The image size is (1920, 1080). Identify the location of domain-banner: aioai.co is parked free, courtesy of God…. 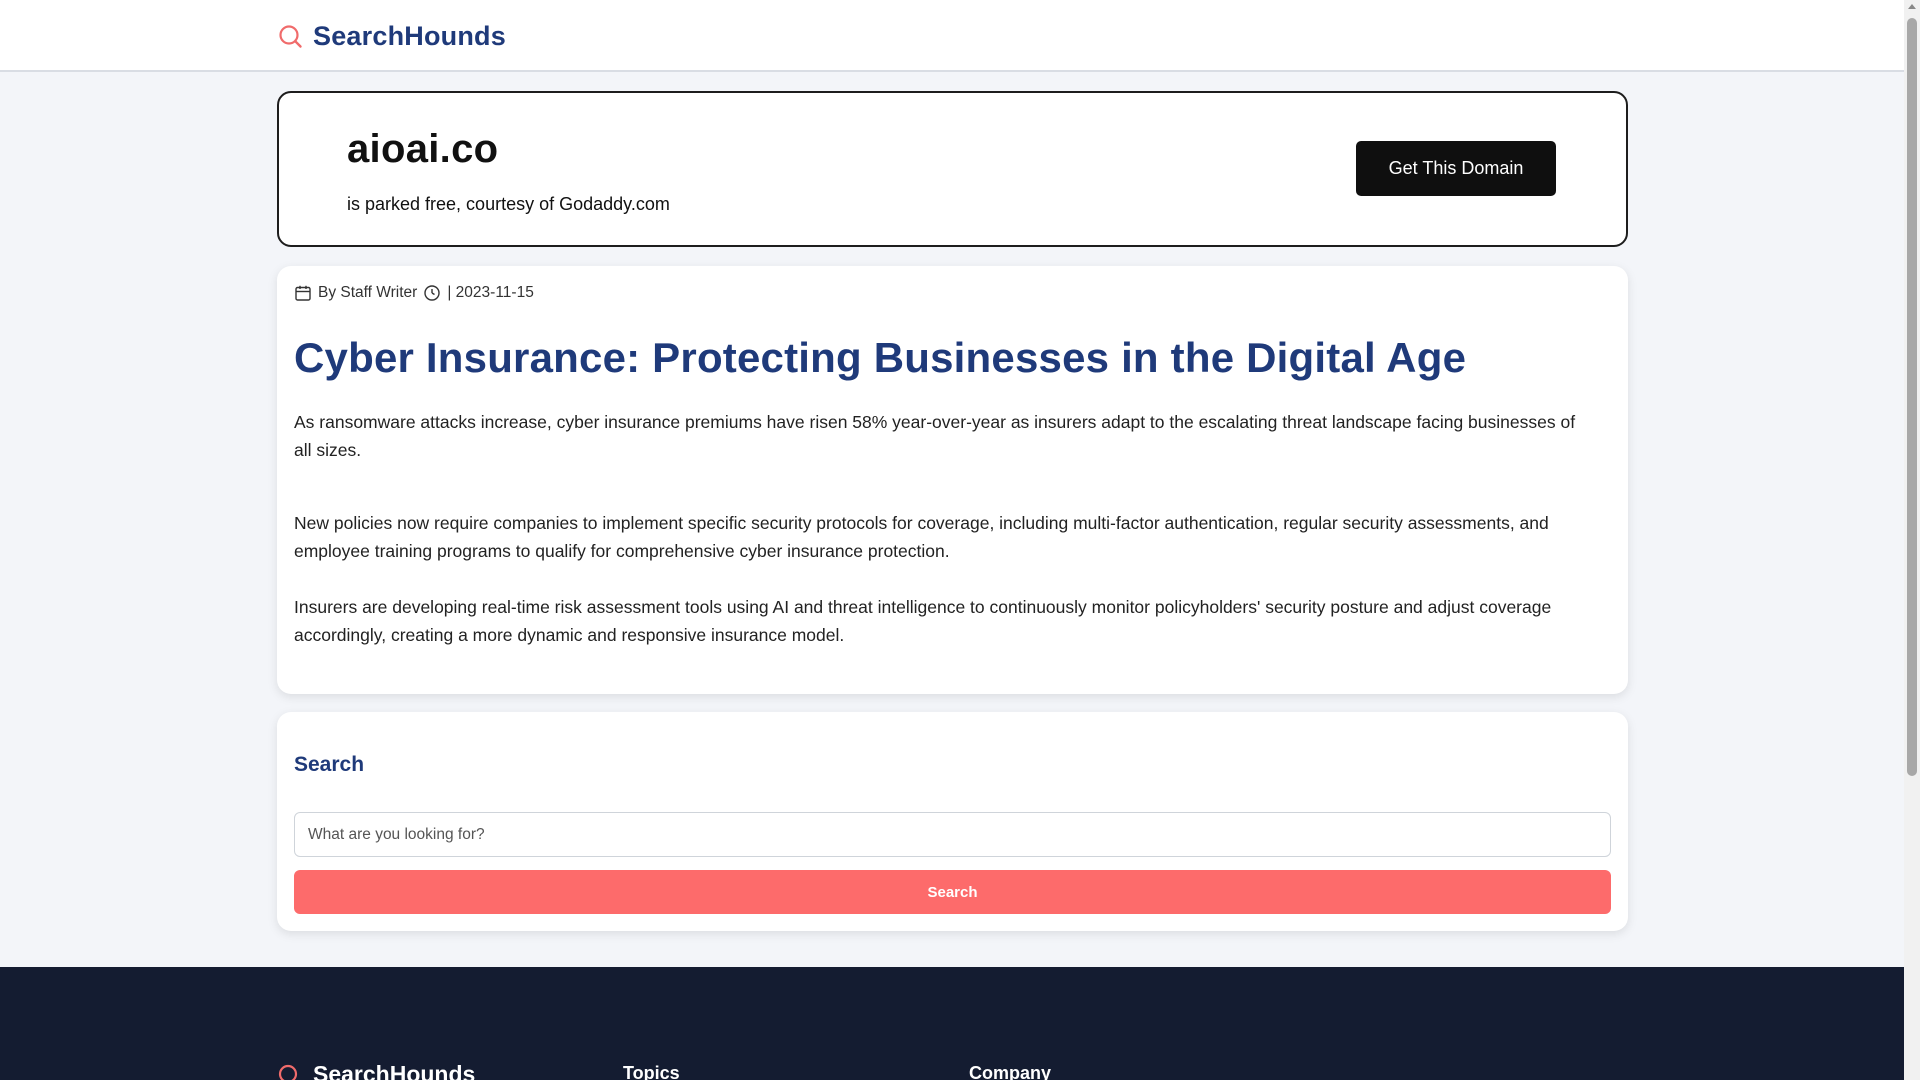
(952, 169).